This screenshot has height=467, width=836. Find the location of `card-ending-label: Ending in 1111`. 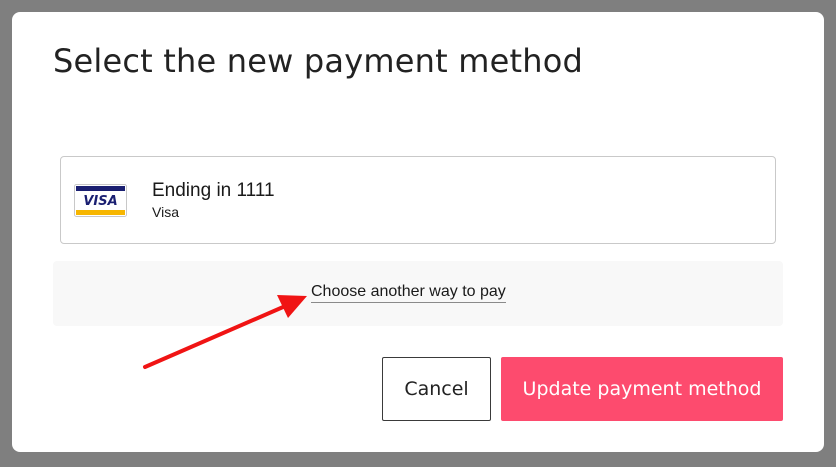

card-ending-label: Ending in 1111 is located at coordinates (213, 190).